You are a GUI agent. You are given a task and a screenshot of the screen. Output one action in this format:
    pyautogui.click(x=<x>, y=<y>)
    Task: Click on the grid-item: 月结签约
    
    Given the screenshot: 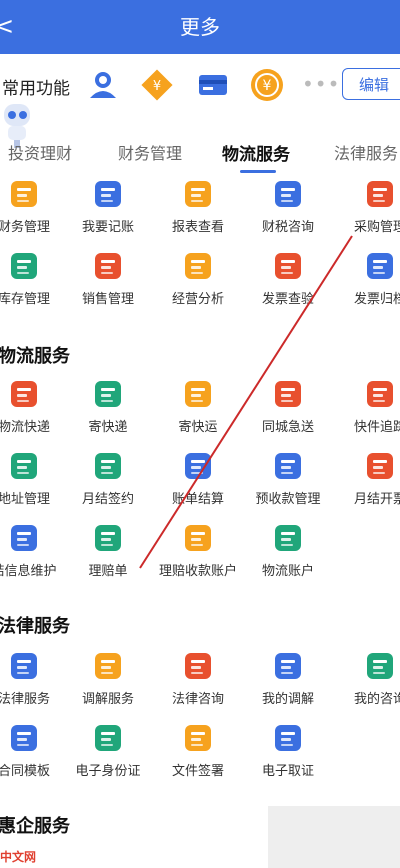 What is the action you would take?
    pyautogui.click(x=108, y=478)
    